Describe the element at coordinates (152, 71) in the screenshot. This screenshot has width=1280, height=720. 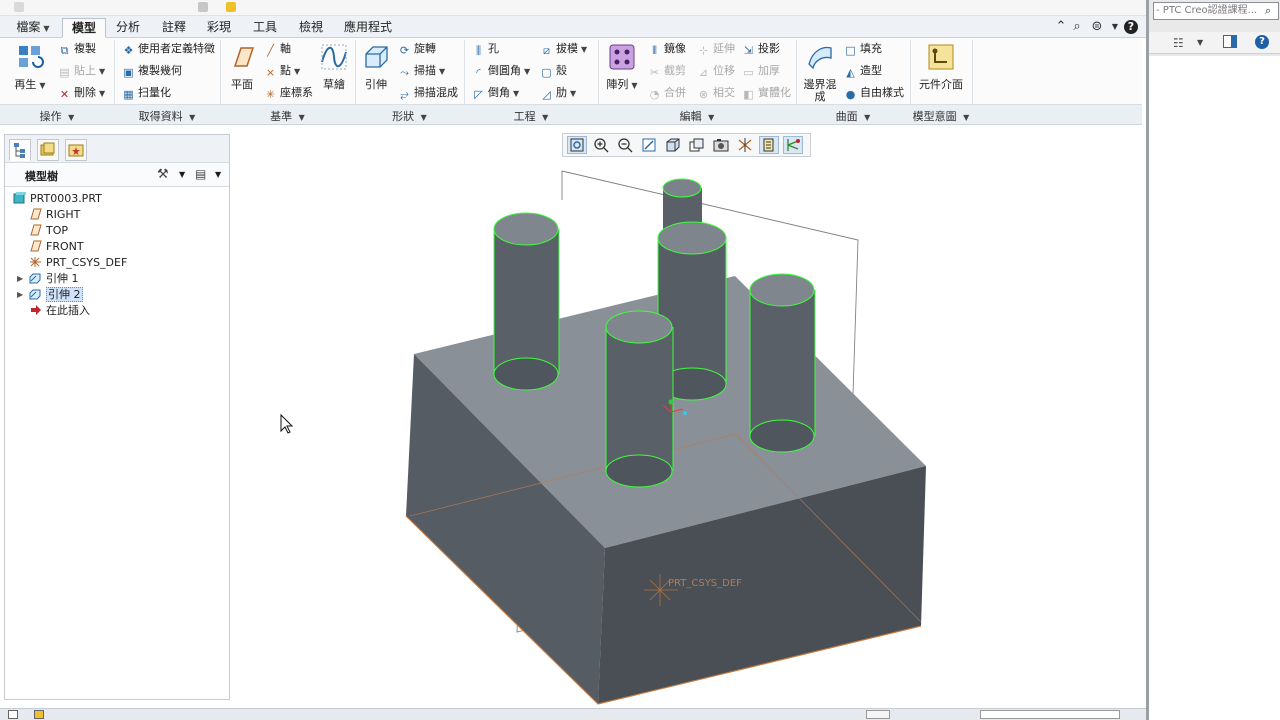
I see `copy-geometry-button: ▣ 複製幾何` at that location.